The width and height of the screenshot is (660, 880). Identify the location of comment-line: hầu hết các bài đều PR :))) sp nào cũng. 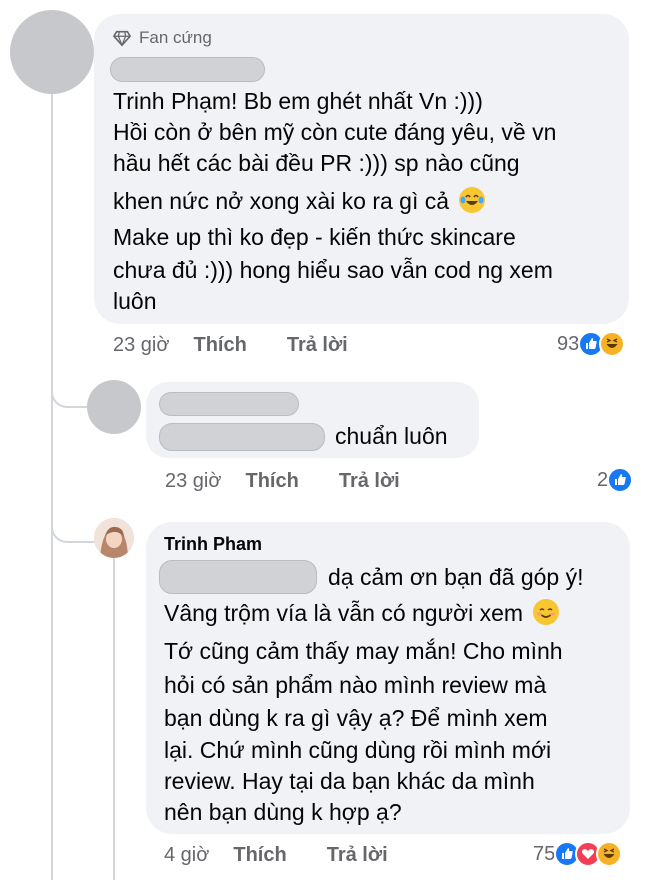
(316, 163).